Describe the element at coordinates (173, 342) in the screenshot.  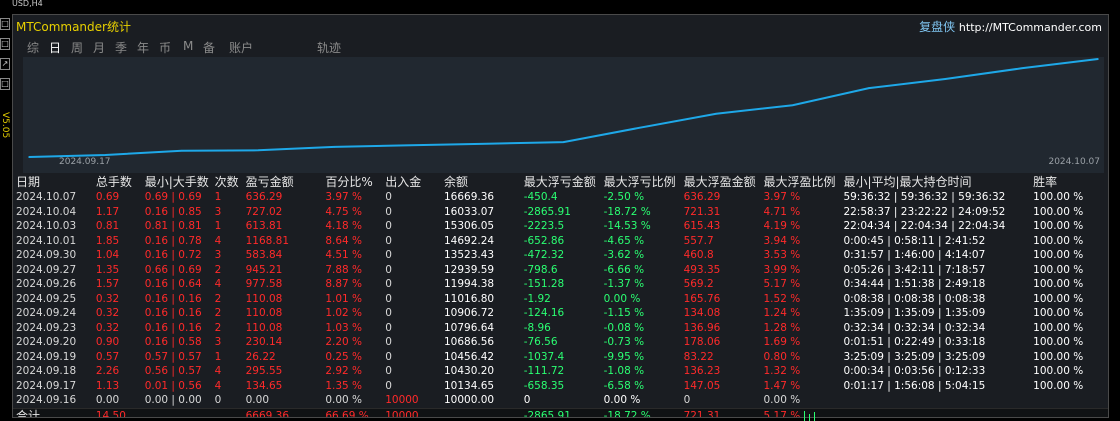
I see `table-cell: 0.16 | 0.58` at that location.